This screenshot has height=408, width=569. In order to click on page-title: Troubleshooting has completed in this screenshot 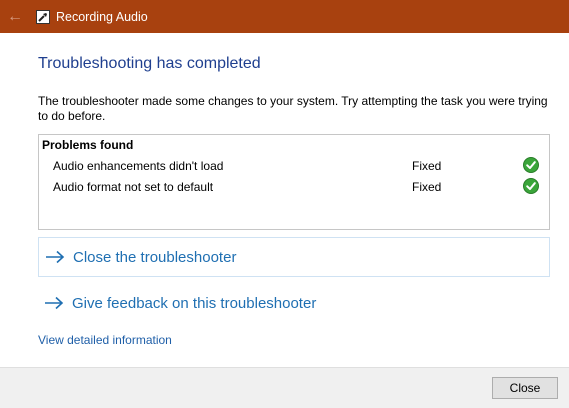, I will do `click(149, 63)`.